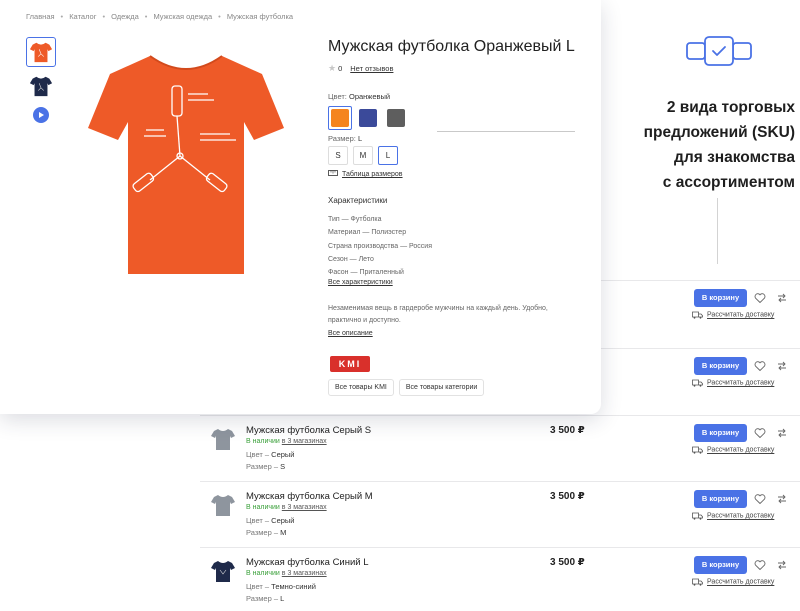  Describe the element at coordinates (351, 259) in the screenshot. I see `characteristic-item: Сезон — Лето` at that location.